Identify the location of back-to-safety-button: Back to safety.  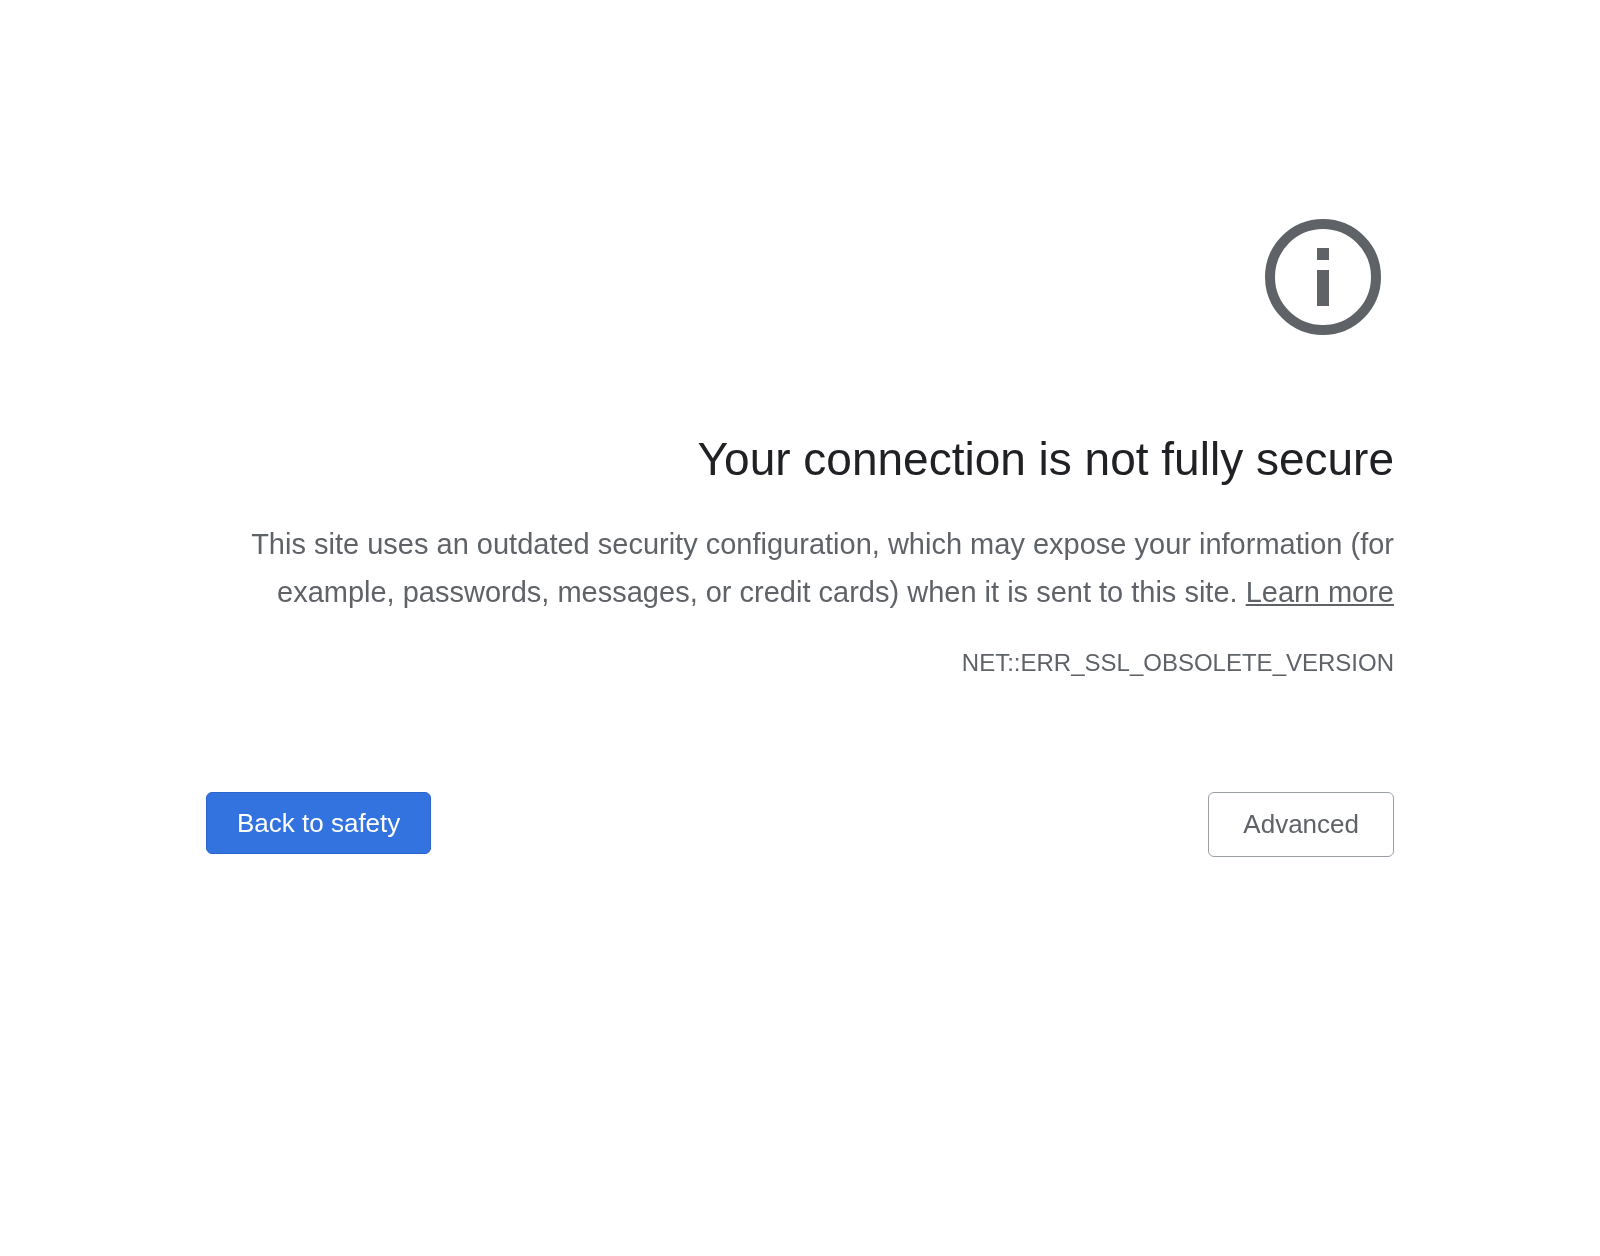
(319, 823).